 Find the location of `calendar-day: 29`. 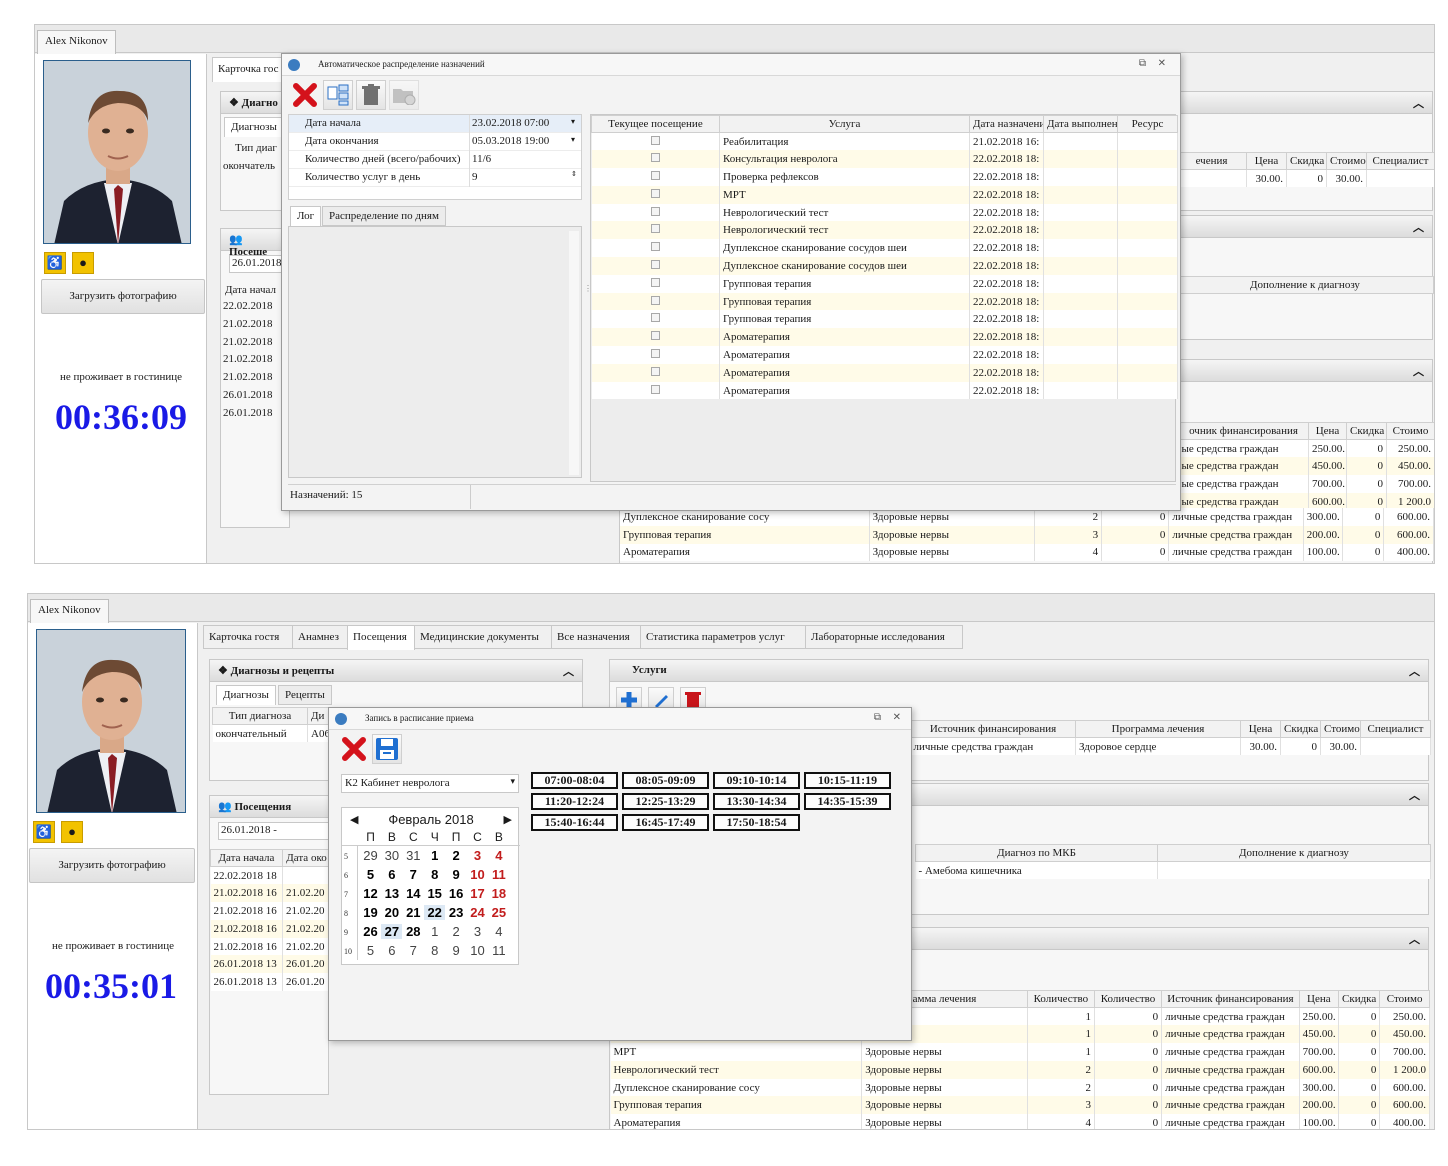

calendar-day: 29 is located at coordinates (370, 855).